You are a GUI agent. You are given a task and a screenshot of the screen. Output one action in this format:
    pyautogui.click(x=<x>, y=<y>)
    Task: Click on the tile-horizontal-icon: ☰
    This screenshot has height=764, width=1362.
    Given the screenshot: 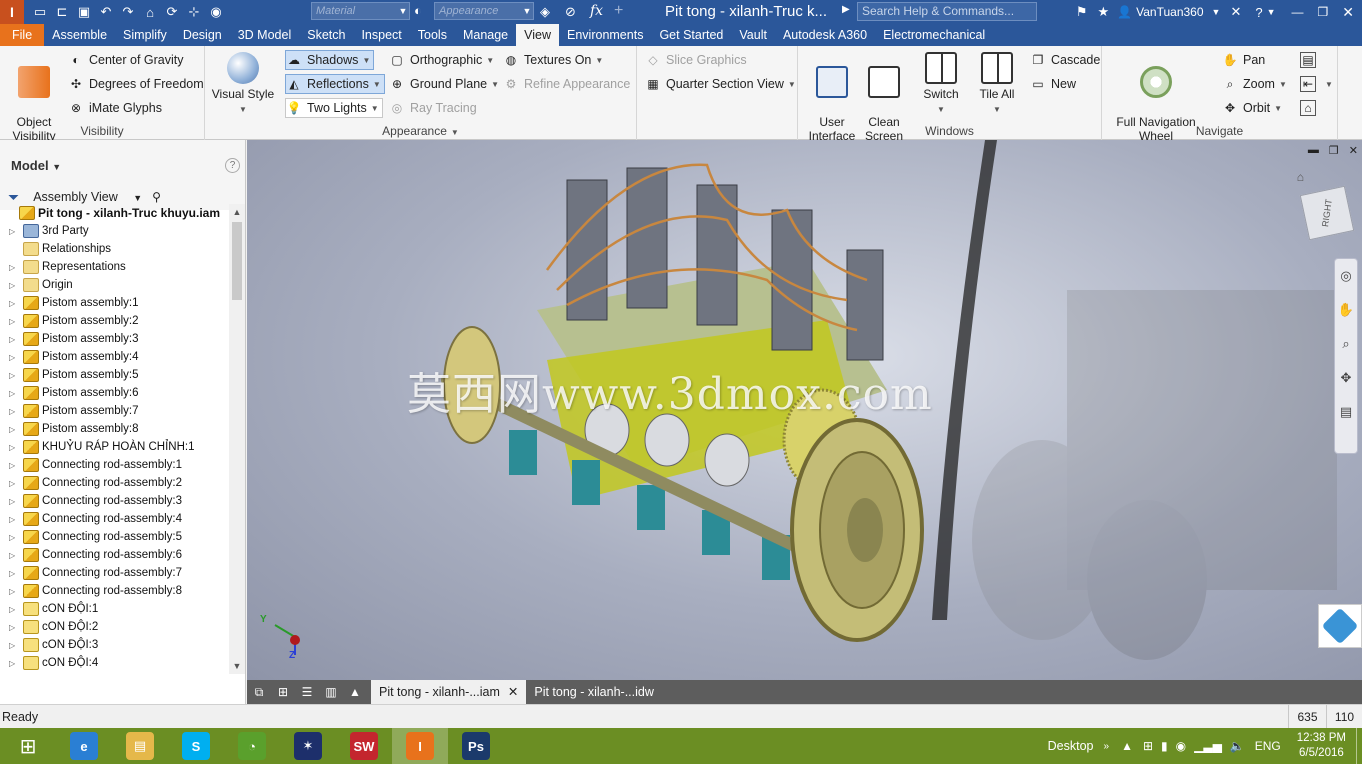 What is the action you would take?
    pyautogui.click(x=307, y=692)
    